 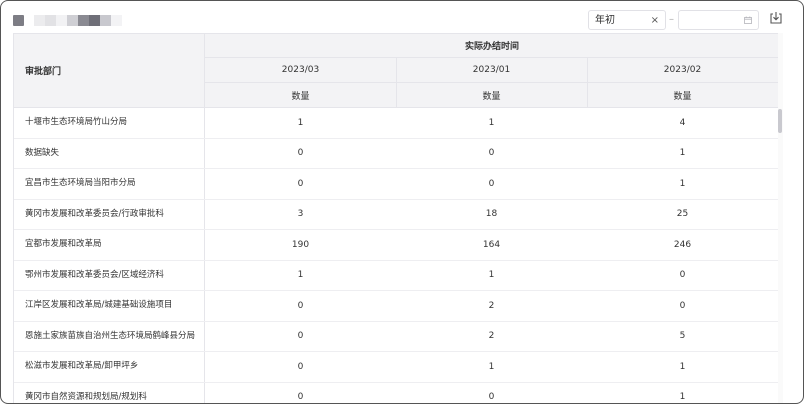 What do you see at coordinates (776, 18) in the screenshot?
I see `download-icon` at bounding box center [776, 18].